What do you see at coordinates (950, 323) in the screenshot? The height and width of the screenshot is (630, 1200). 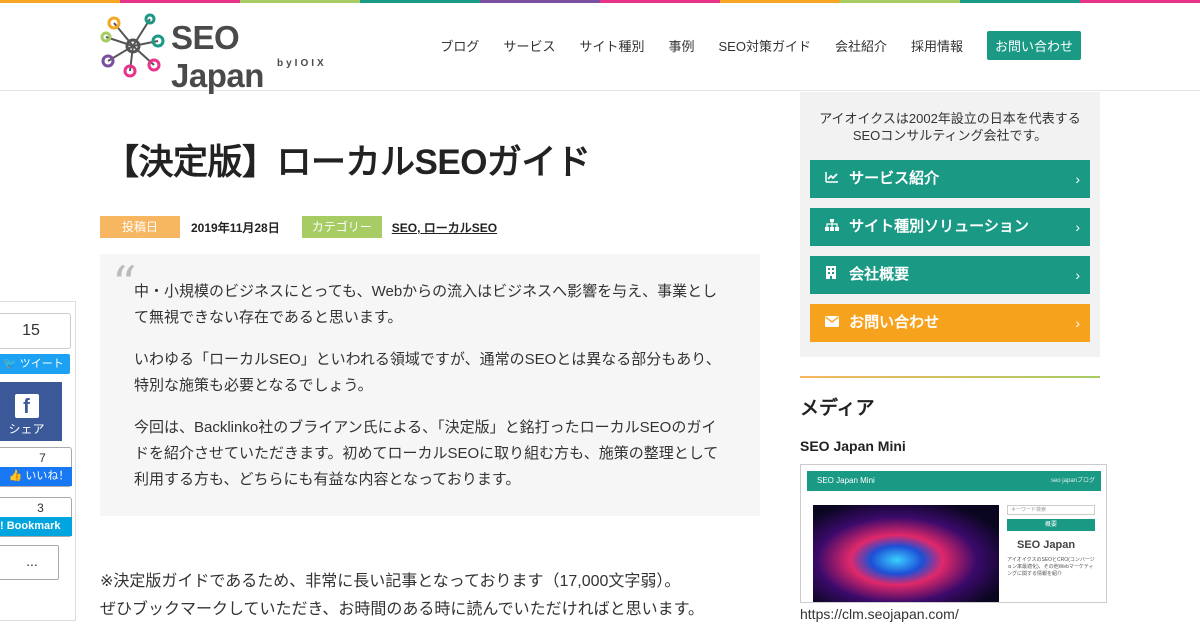 I see `sidebar-contact-button: お問い合わせ ›` at bounding box center [950, 323].